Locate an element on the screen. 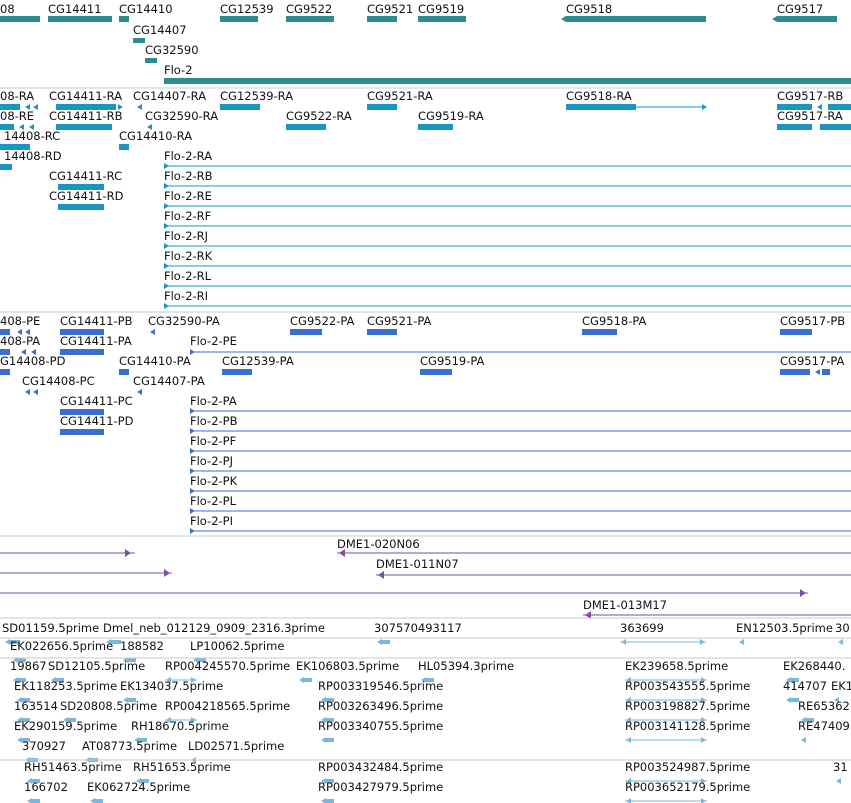 Image resolution: width=851 pixels, height=803 pixels. feature-label-cg9519: CG9519 is located at coordinates (441, 9).